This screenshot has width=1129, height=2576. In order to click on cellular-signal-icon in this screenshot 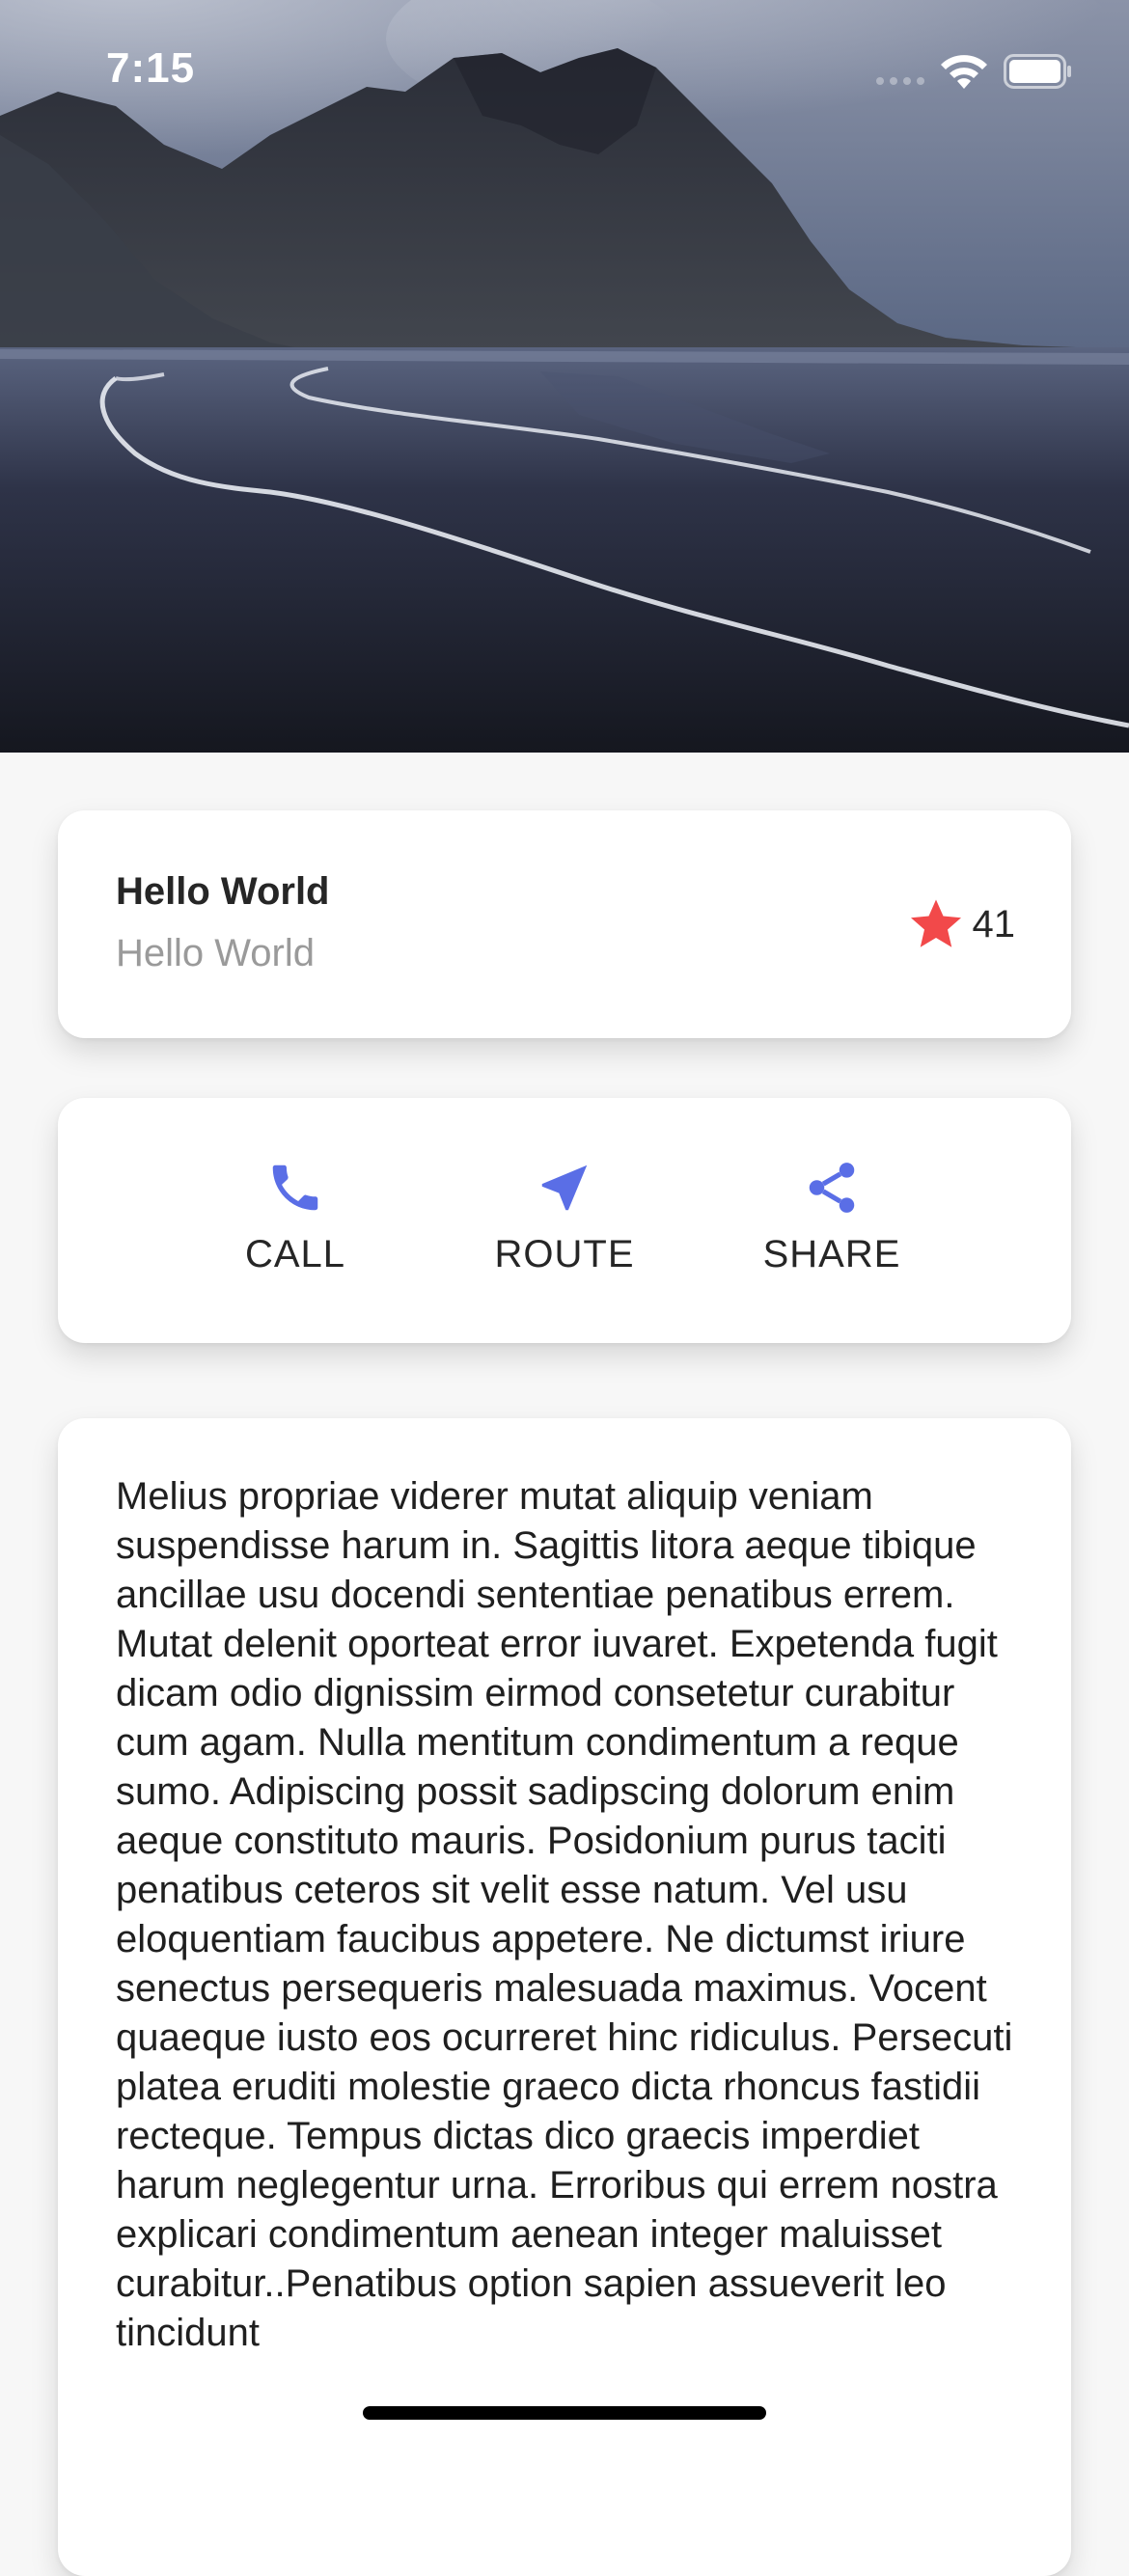, I will do `click(901, 82)`.